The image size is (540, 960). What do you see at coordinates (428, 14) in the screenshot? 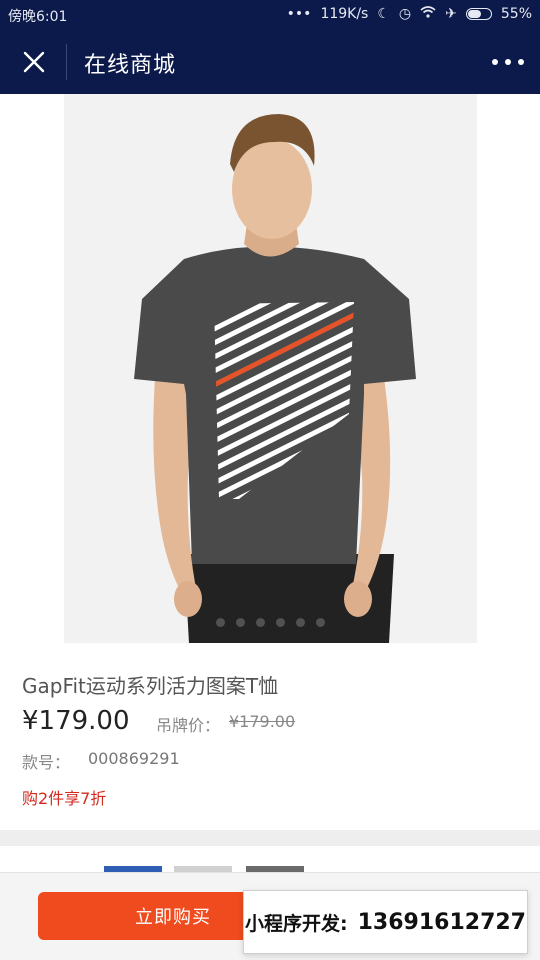
I see `wifi-icon` at bounding box center [428, 14].